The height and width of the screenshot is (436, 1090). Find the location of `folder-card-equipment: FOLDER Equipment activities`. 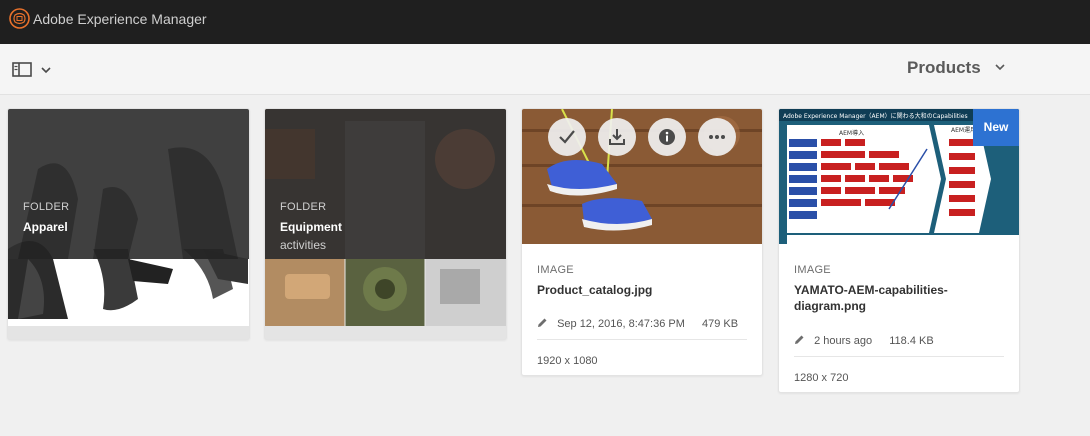

folder-card-equipment: FOLDER Equipment activities is located at coordinates (385, 224).